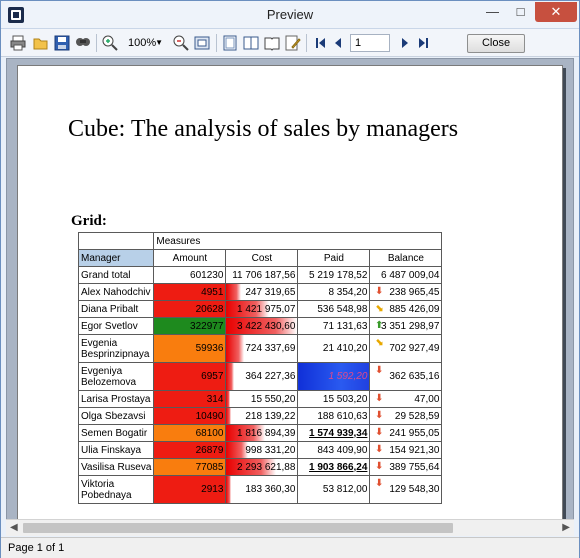 The width and height of the screenshot is (580, 558). What do you see at coordinates (345, 348) in the screenshot?
I see `paid-value: 21 410,20` at bounding box center [345, 348].